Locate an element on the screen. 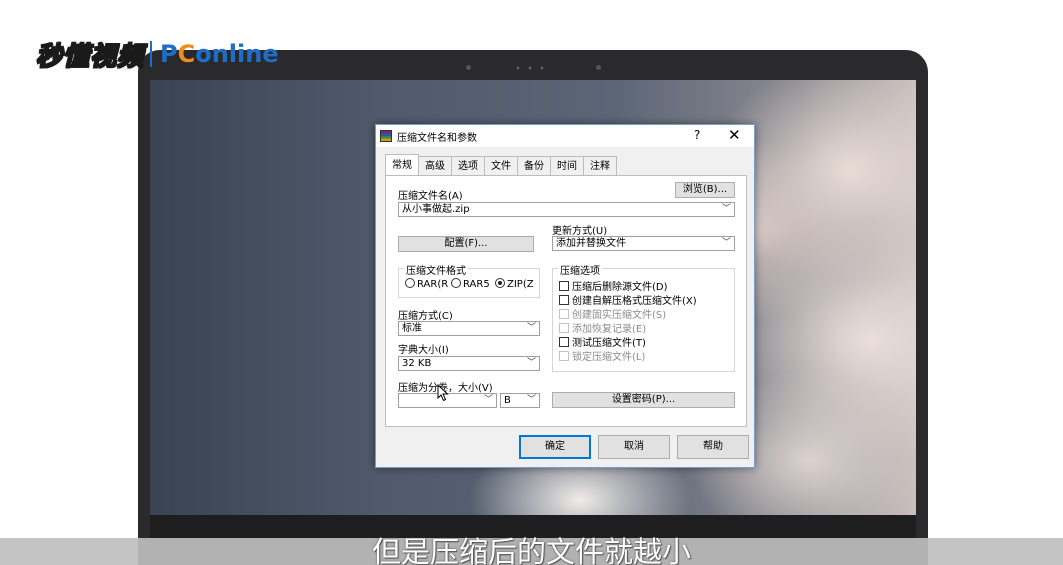  tab-comment: 注释 is located at coordinates (600, 166).